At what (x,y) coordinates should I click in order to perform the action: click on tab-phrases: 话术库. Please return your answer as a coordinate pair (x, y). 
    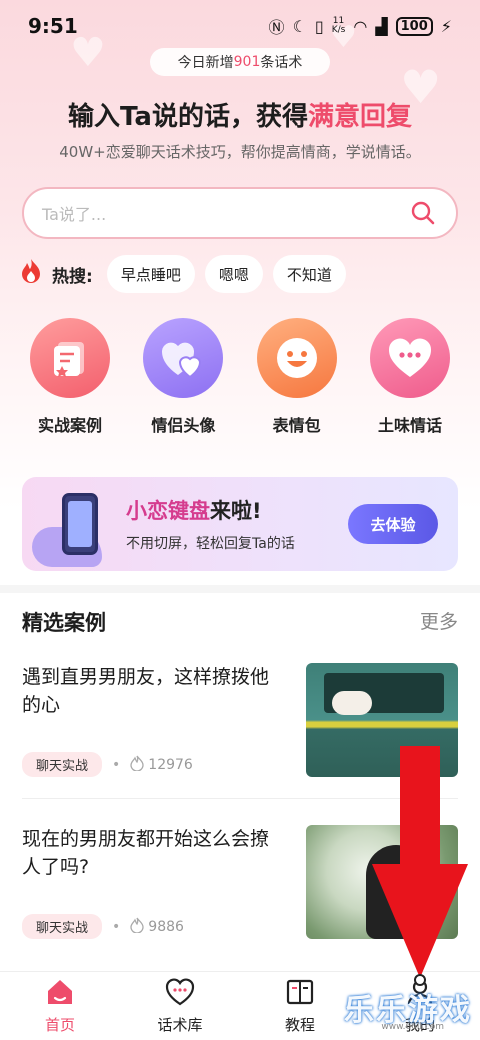
    Looking at the image, I should click on (180, 1006).